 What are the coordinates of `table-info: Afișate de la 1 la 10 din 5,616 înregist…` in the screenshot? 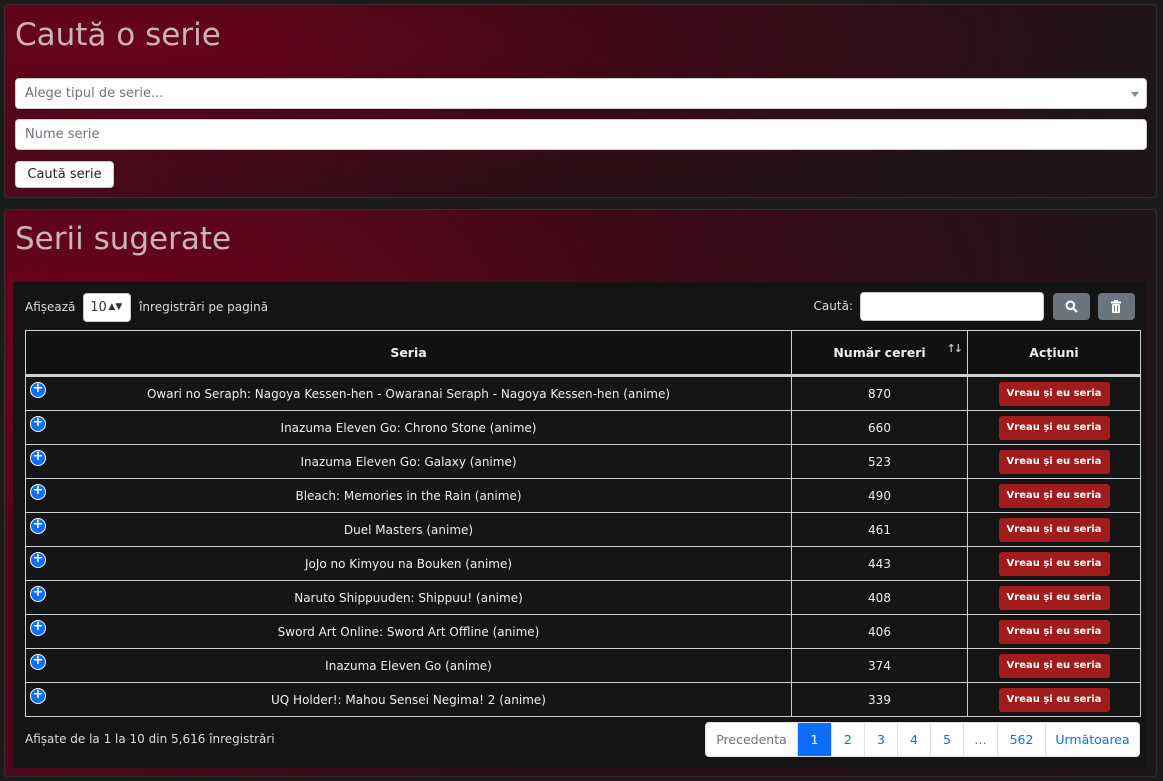 It's located at (150, 739).